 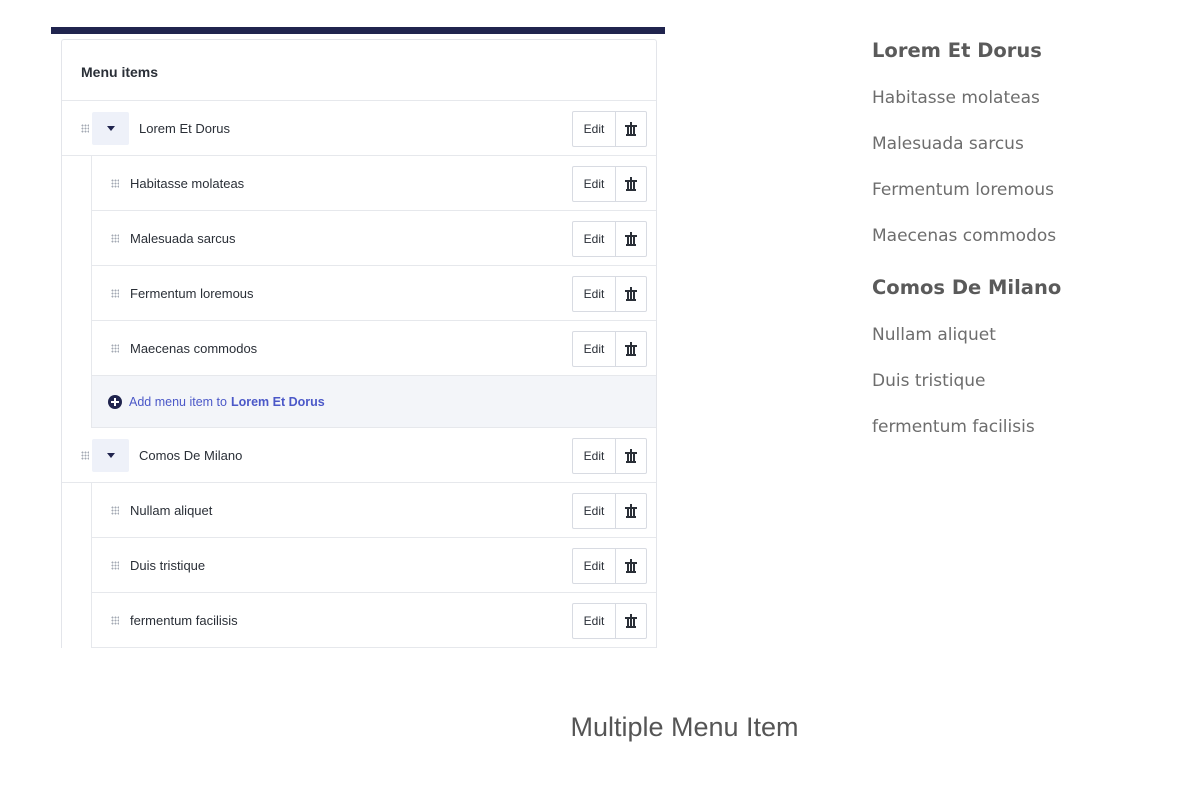 What do you see at coordinates (374, 238) in the screenshot?
I see `menu-item-row: Malesuada sarcus Edit` at bounding box center [374, 238].